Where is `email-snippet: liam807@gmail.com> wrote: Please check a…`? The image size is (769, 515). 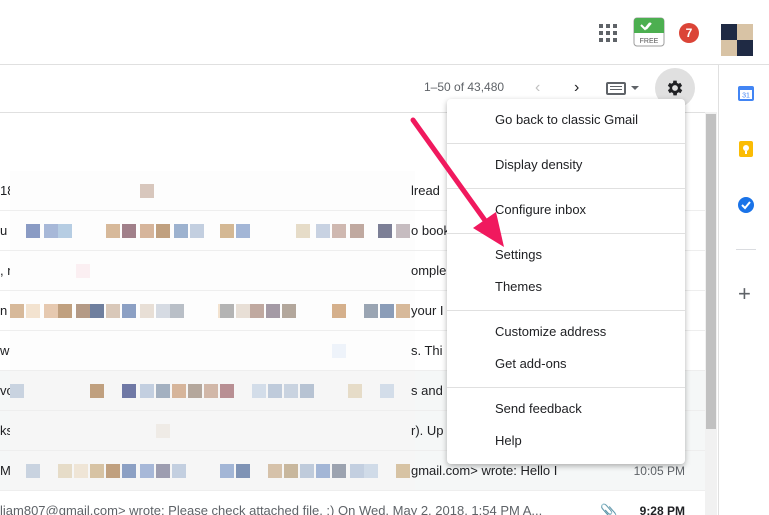
email-snippet: liam807@gmail.com> wrote: Please check a… is located at coordinates (271, 509).